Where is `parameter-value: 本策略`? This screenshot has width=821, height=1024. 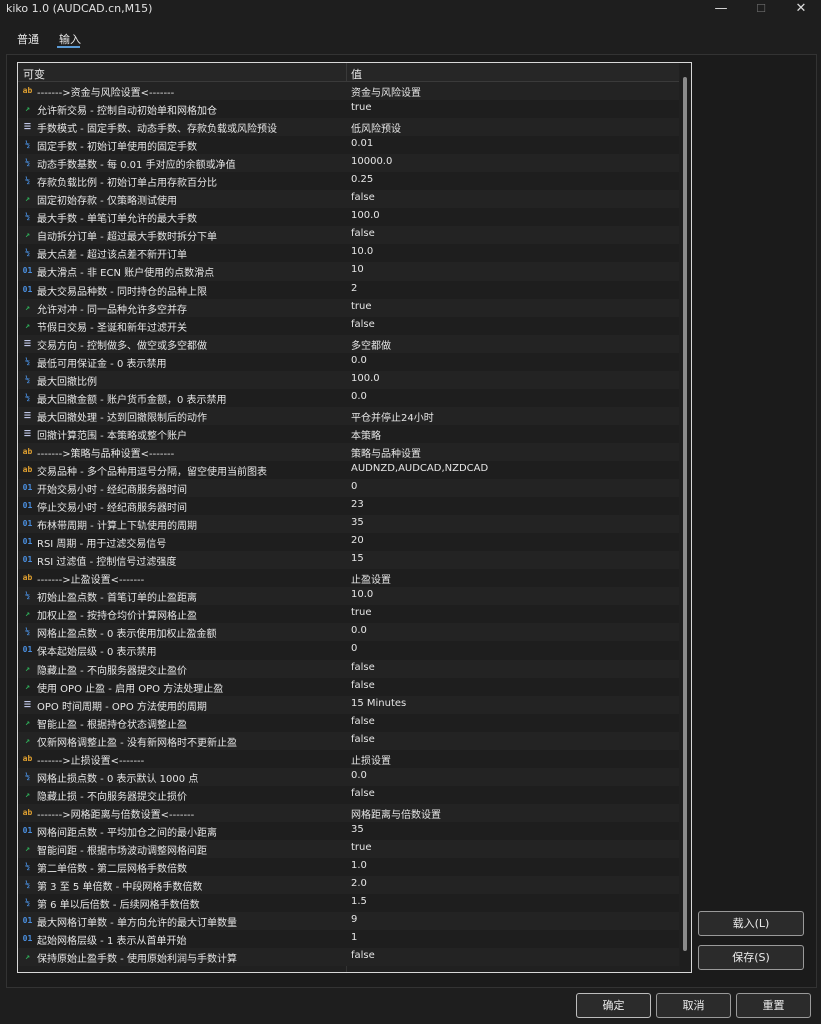
parameter-value: 本策略 is located at coordinates (511, 434).